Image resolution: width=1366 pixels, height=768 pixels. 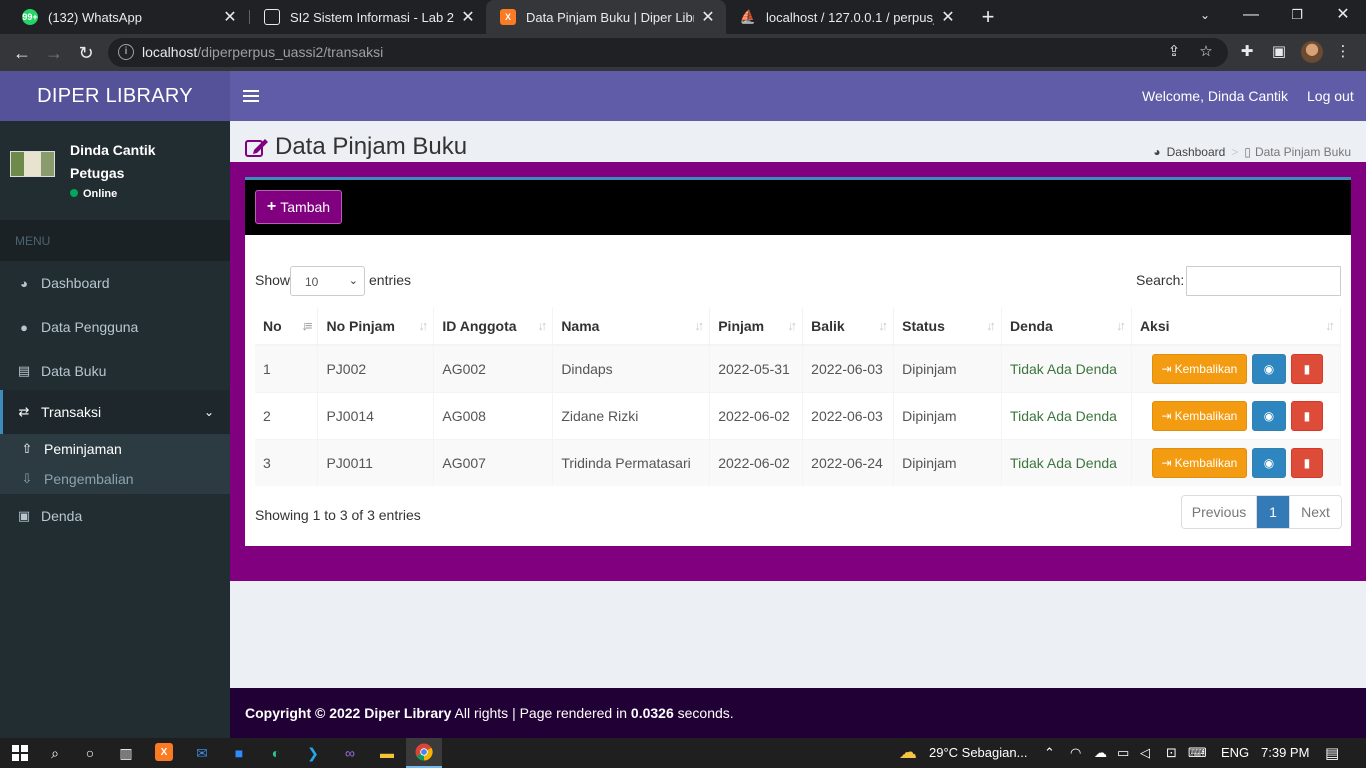 What do you see at coordinates (239, 753) in the screenshot?
I see `zoom-icon: ■` at bounding box center [239, 753].